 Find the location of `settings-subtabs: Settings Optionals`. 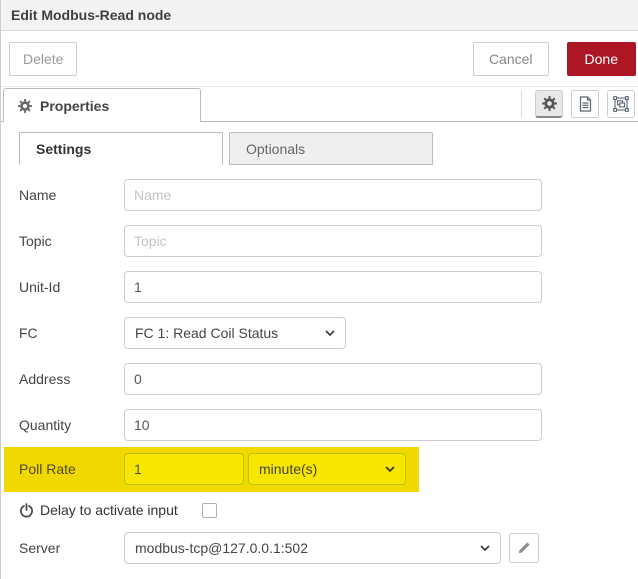

settings-subtabs: Settings Optionals is located at coordinates (328, 148).